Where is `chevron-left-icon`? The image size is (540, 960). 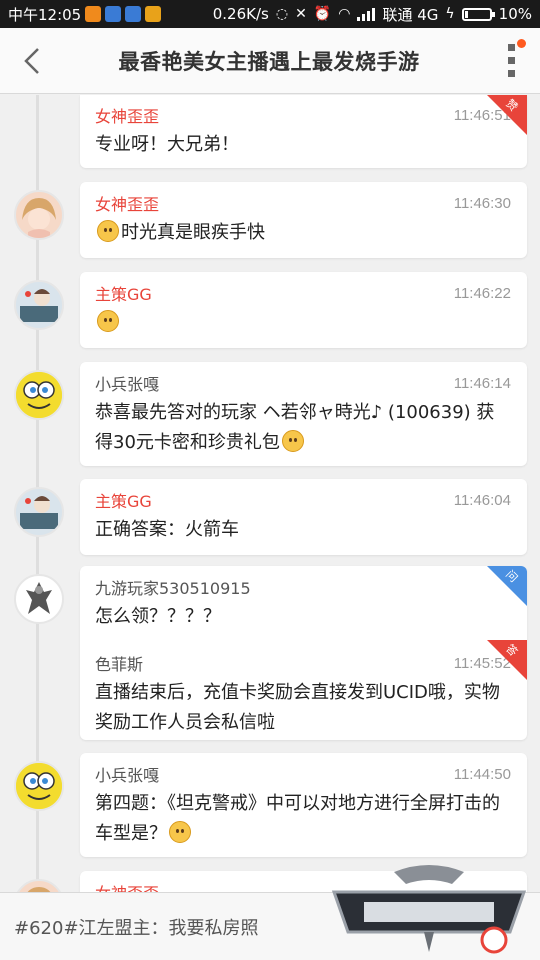 chevron-left-icon is located at coordinates (31, 60).